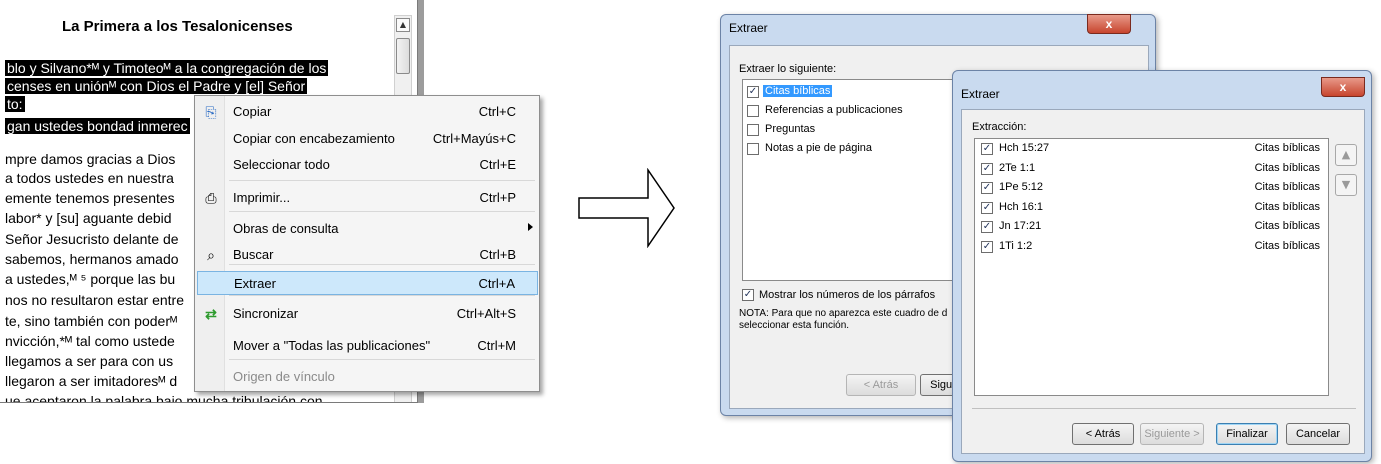 The width and height of the screenshot is (1381, 464). I want to click on menu-item-label: Copiar, so click(252, 111).